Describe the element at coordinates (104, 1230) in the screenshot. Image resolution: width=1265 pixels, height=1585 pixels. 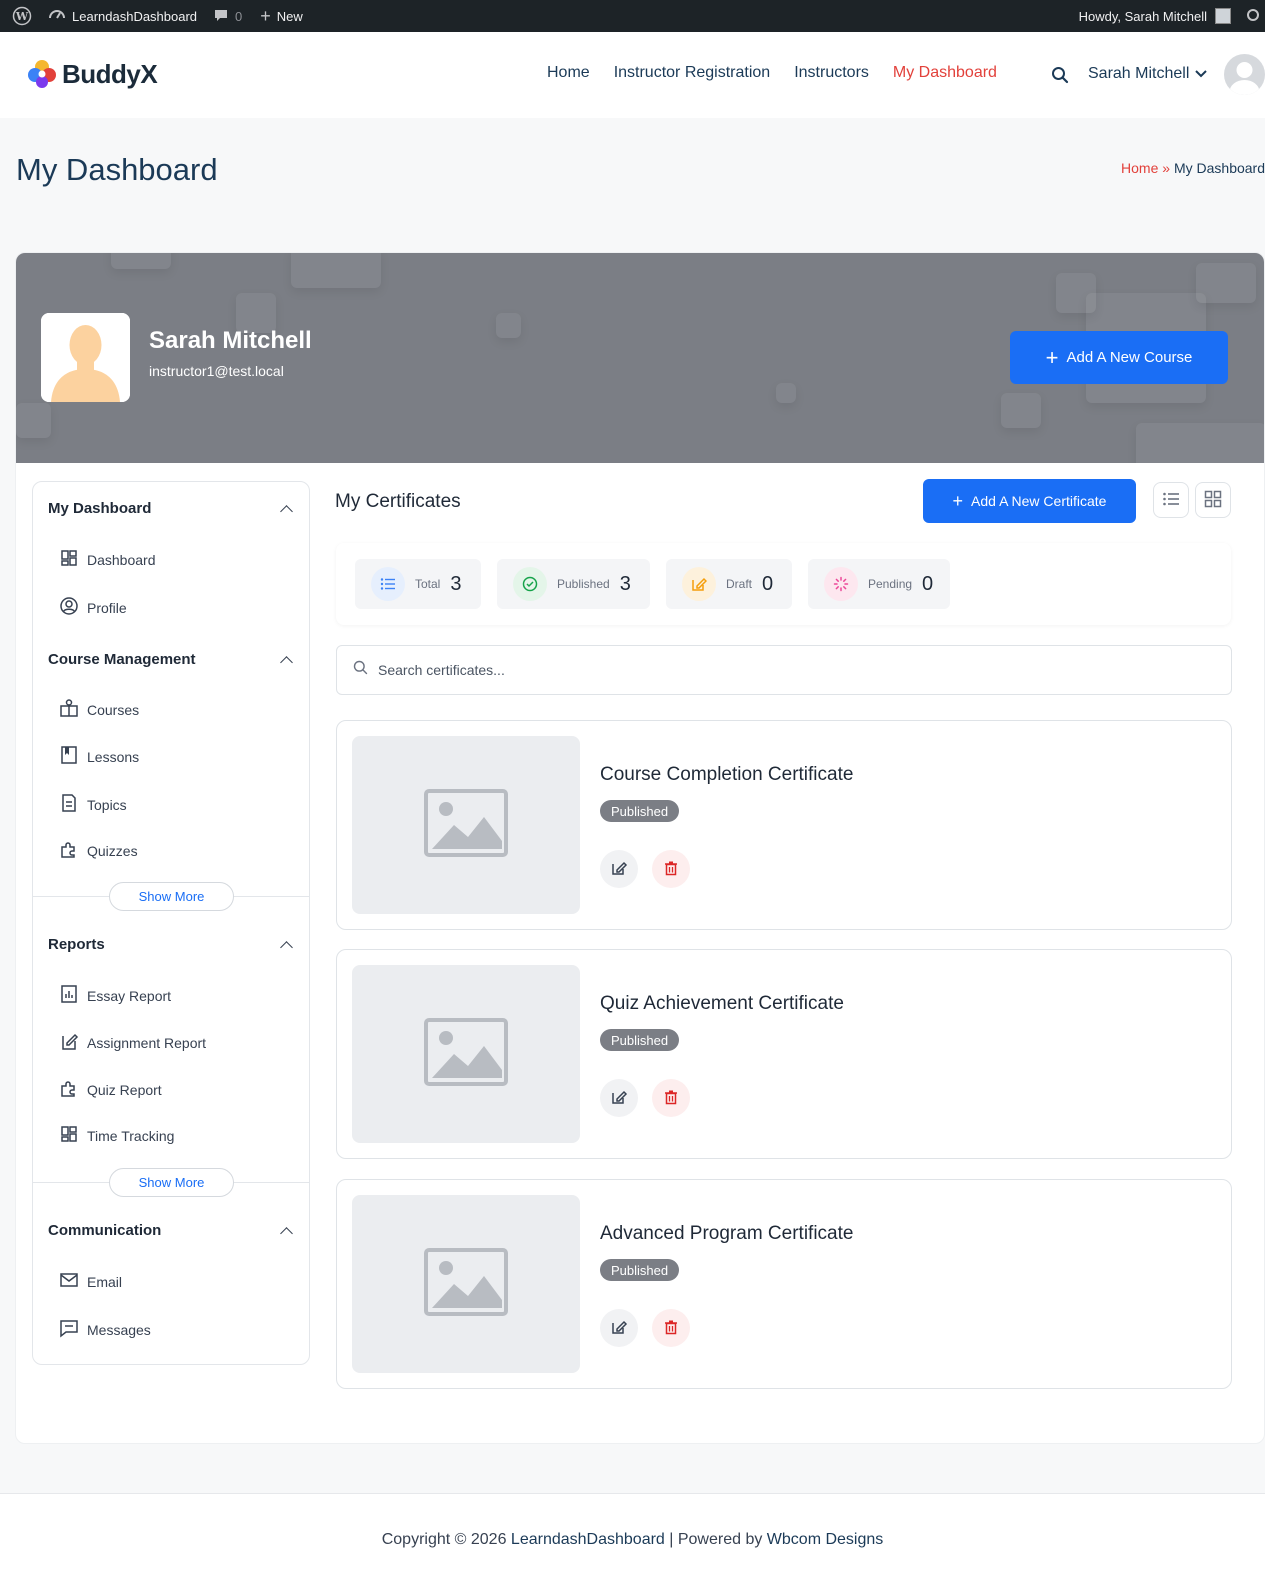
I see `section-communication-title: Communication` at that location.